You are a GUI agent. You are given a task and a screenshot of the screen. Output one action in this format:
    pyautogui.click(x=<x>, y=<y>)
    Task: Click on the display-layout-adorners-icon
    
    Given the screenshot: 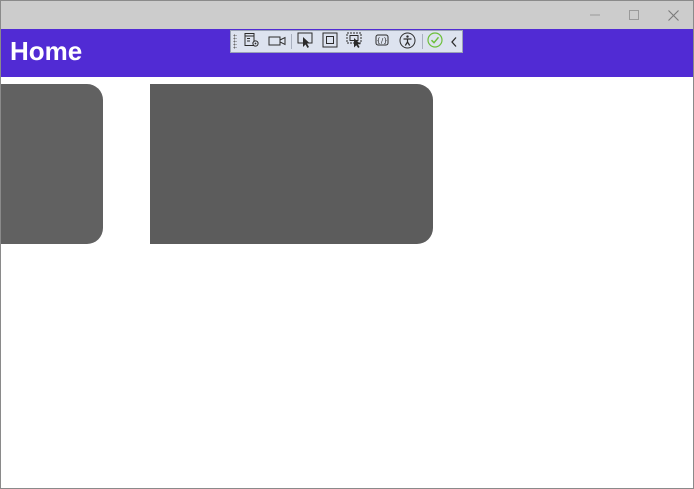 What is the action you would take?
    pyautogui.click(x=330, y=42)
    